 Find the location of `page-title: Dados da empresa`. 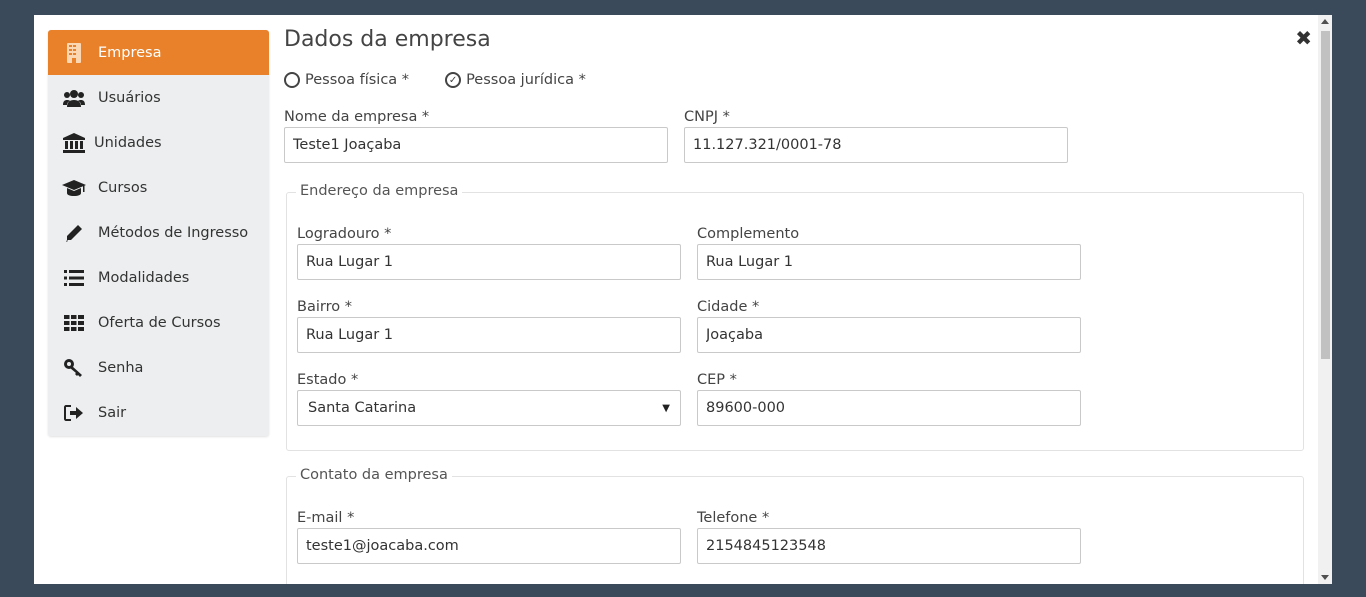

page-title: Dados da empresa is located at coordinates (387, 39).